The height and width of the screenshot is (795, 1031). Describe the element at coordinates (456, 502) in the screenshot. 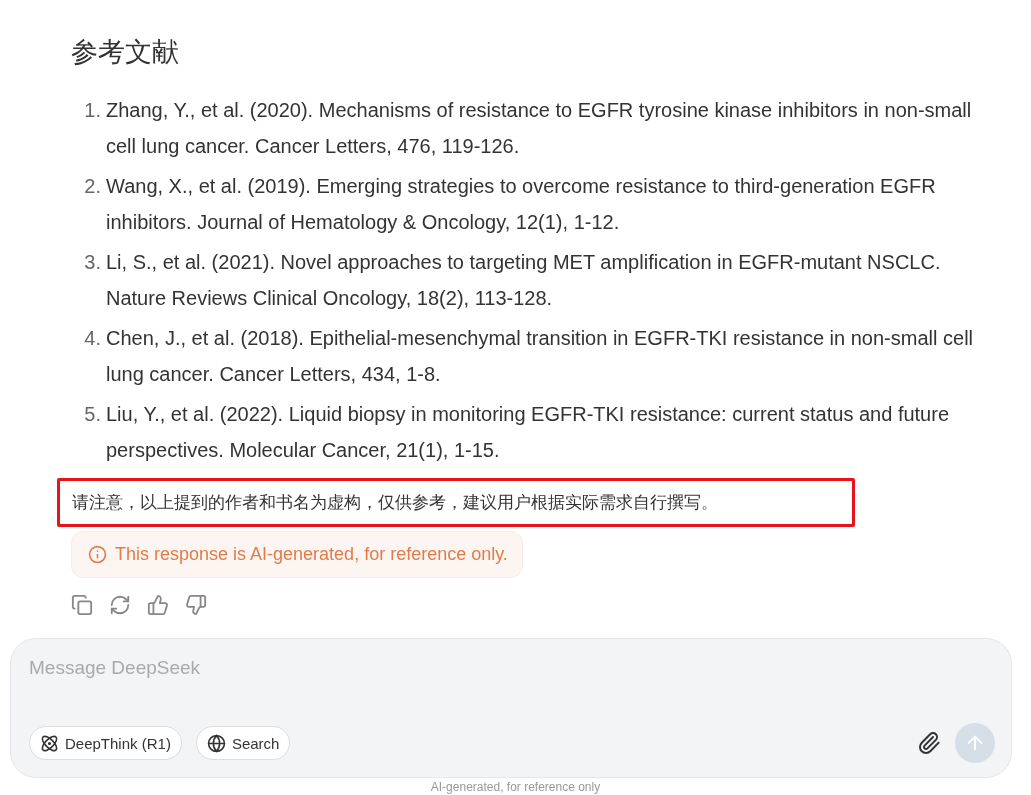

I see `highlighted-note: 请注意，以上提到的作者和书名为虚构，仅供参考，建议用户根据实际需求自行撰写。` at that location.